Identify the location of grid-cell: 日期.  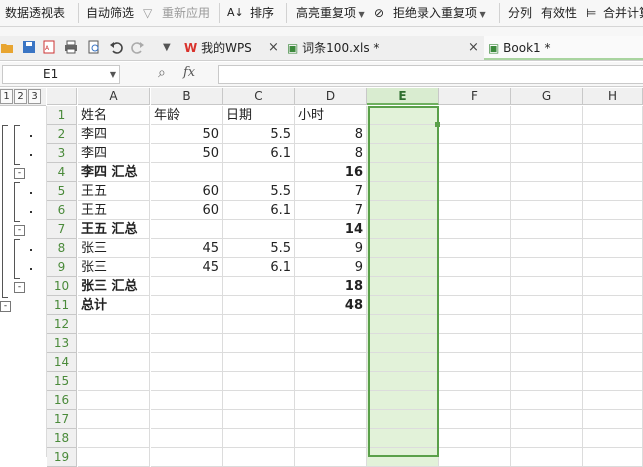
(259, 115).